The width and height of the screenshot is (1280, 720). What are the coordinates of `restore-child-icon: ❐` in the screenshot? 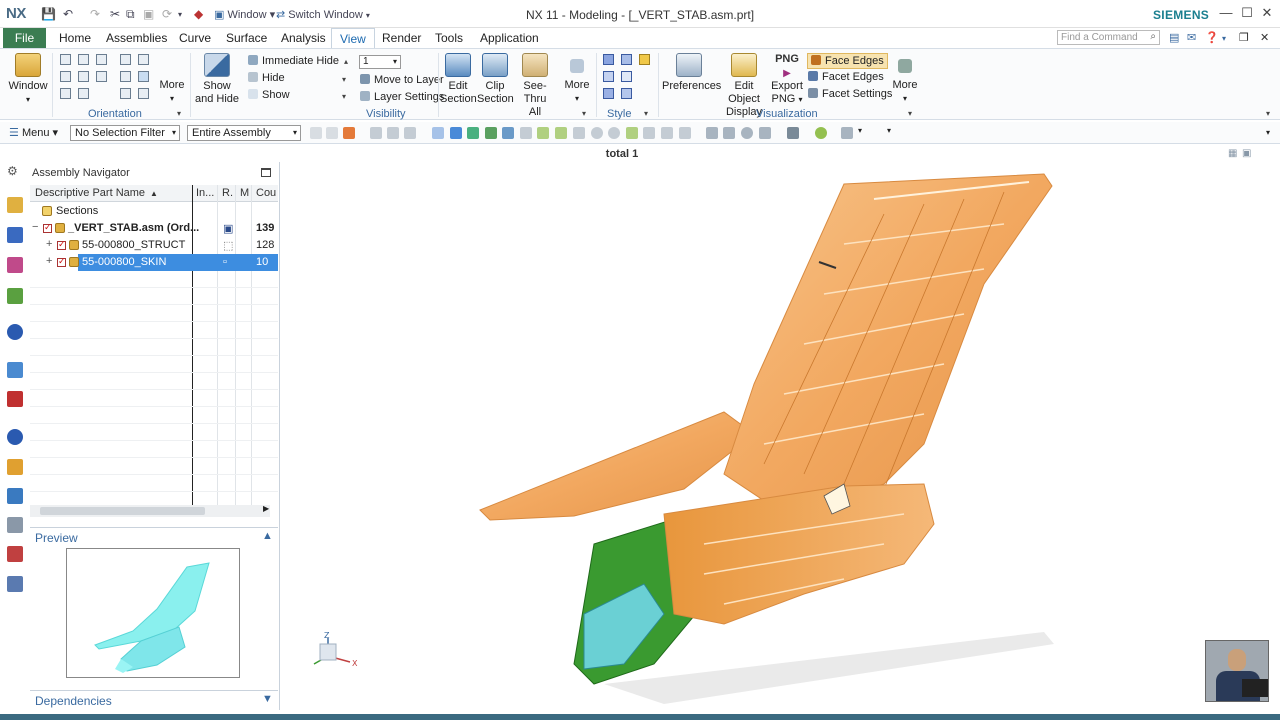 It's located at (1244, 37).